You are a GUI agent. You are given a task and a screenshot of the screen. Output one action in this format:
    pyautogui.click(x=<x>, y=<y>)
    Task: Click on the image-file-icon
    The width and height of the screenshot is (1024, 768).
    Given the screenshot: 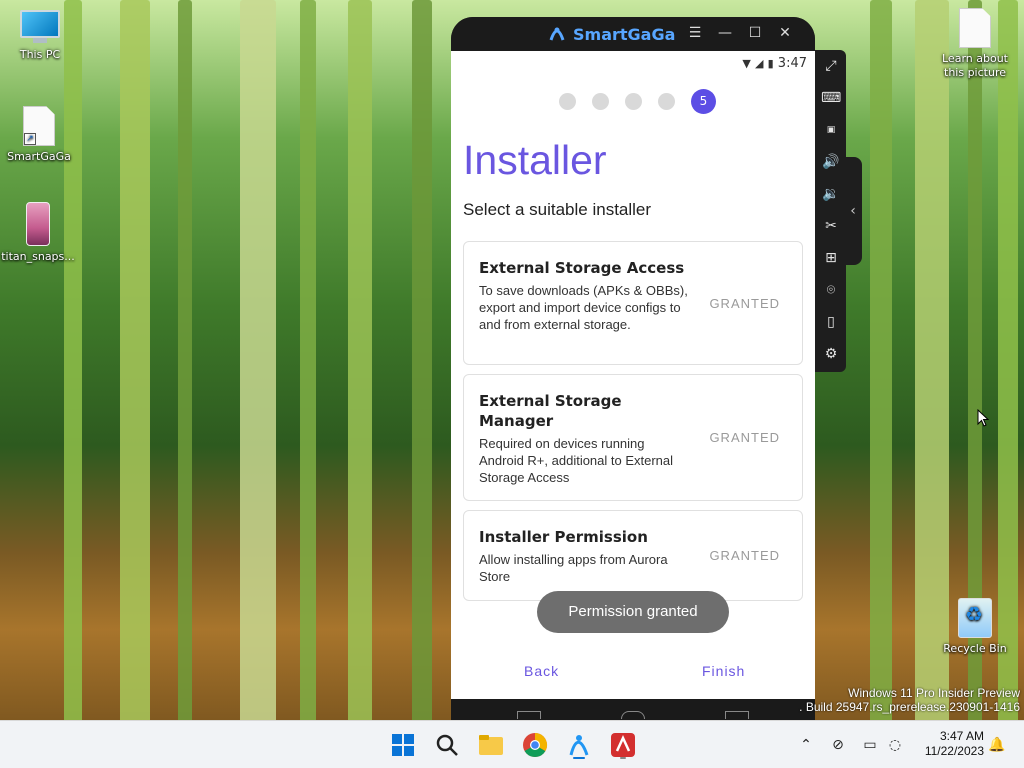 What is the action you would take?
    pyautogui.click(x=38, y=224)
    